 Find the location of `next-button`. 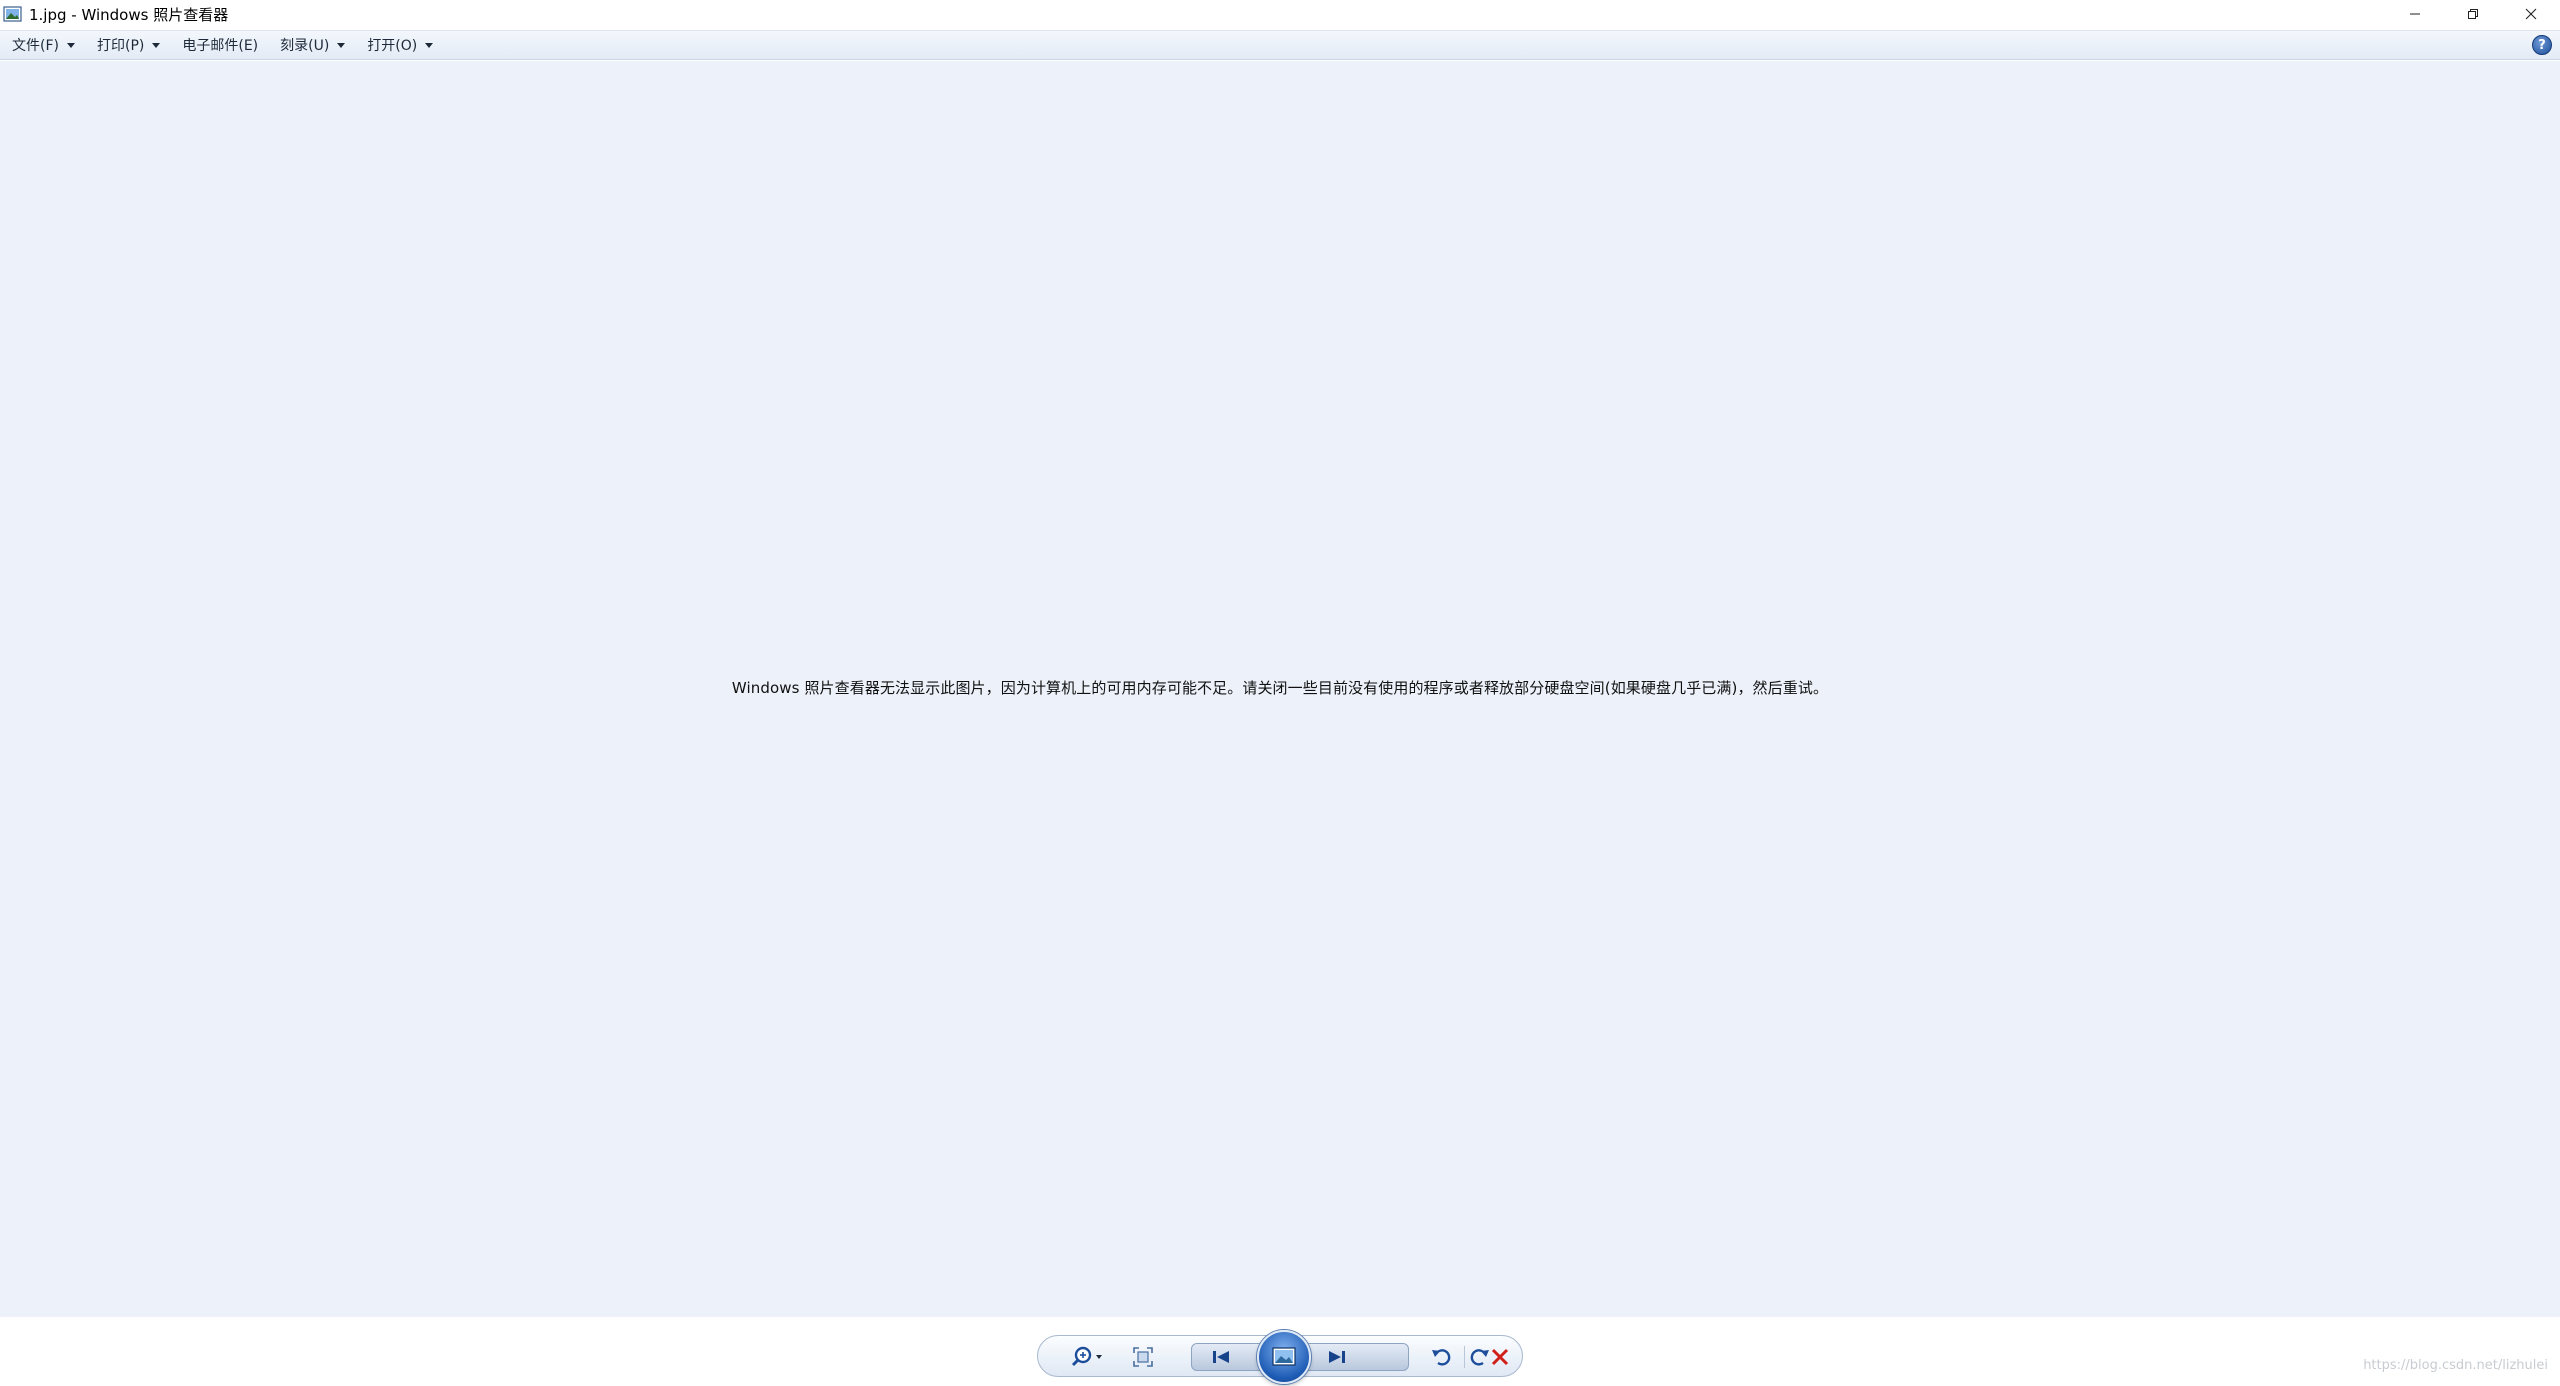

next-button is located at coordinates (1337, 1357).